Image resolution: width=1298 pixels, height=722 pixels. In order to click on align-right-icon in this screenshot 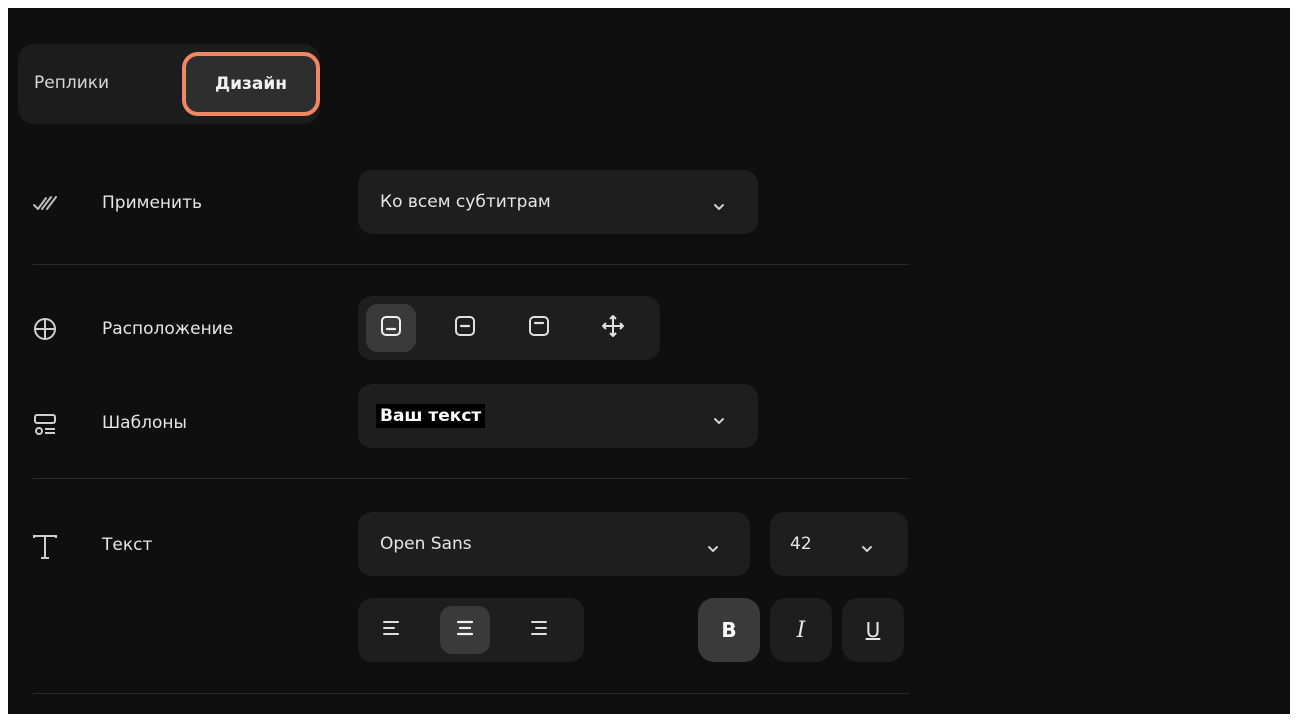, I will do `click(539, 630)`.